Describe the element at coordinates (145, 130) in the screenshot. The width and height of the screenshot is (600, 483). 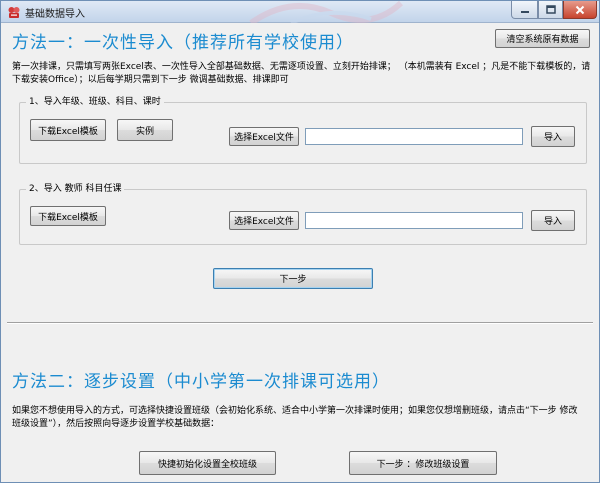
I see `example-button: 实例` at that location.